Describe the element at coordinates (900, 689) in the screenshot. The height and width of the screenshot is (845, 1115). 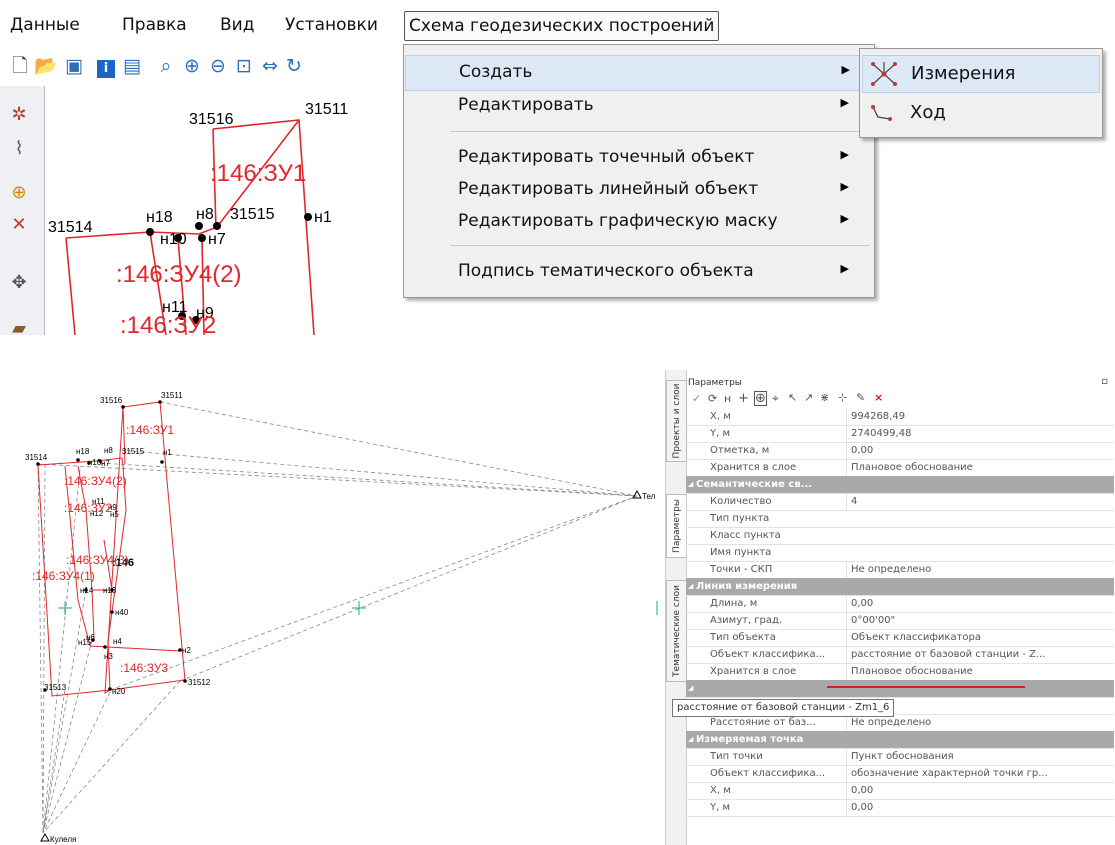
I see `property-group-header: ◢` at that location.